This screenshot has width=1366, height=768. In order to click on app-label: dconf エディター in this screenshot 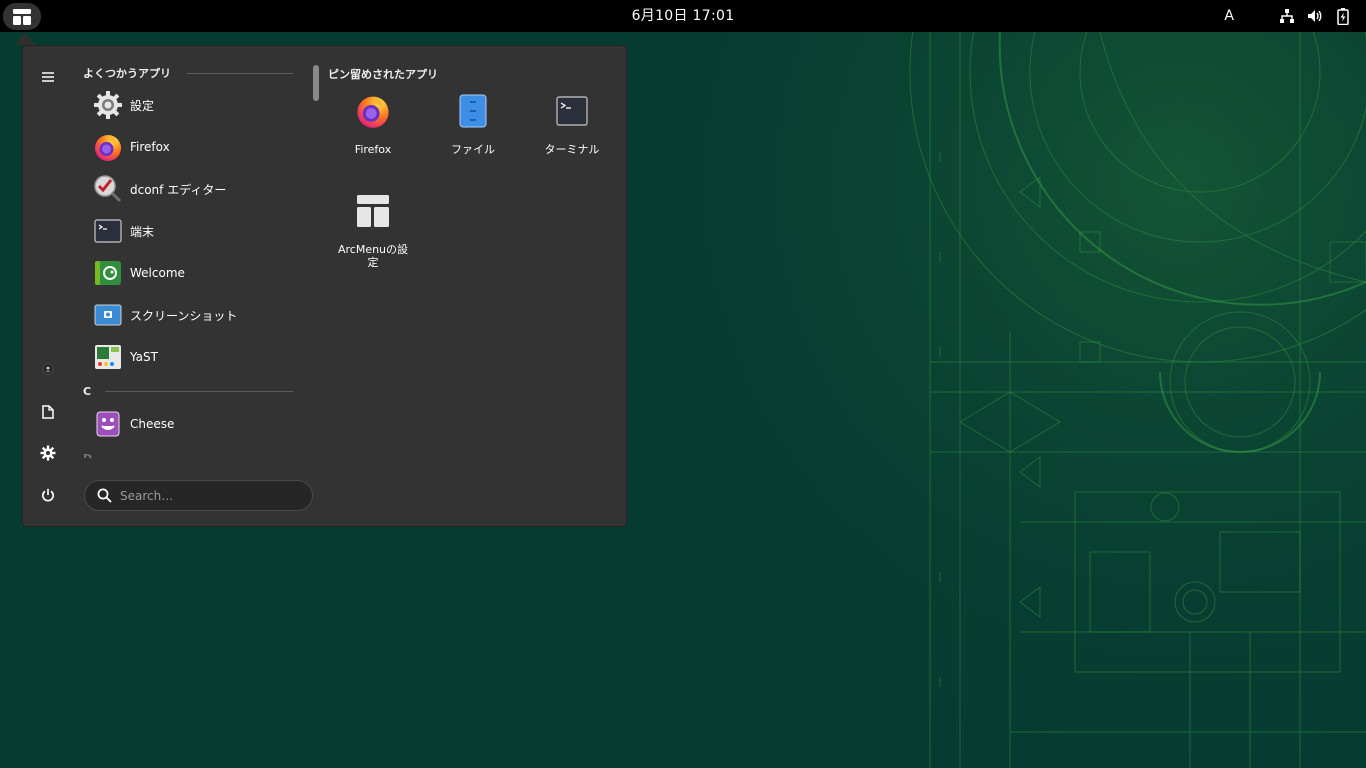, I will do `click(178, 189)`.